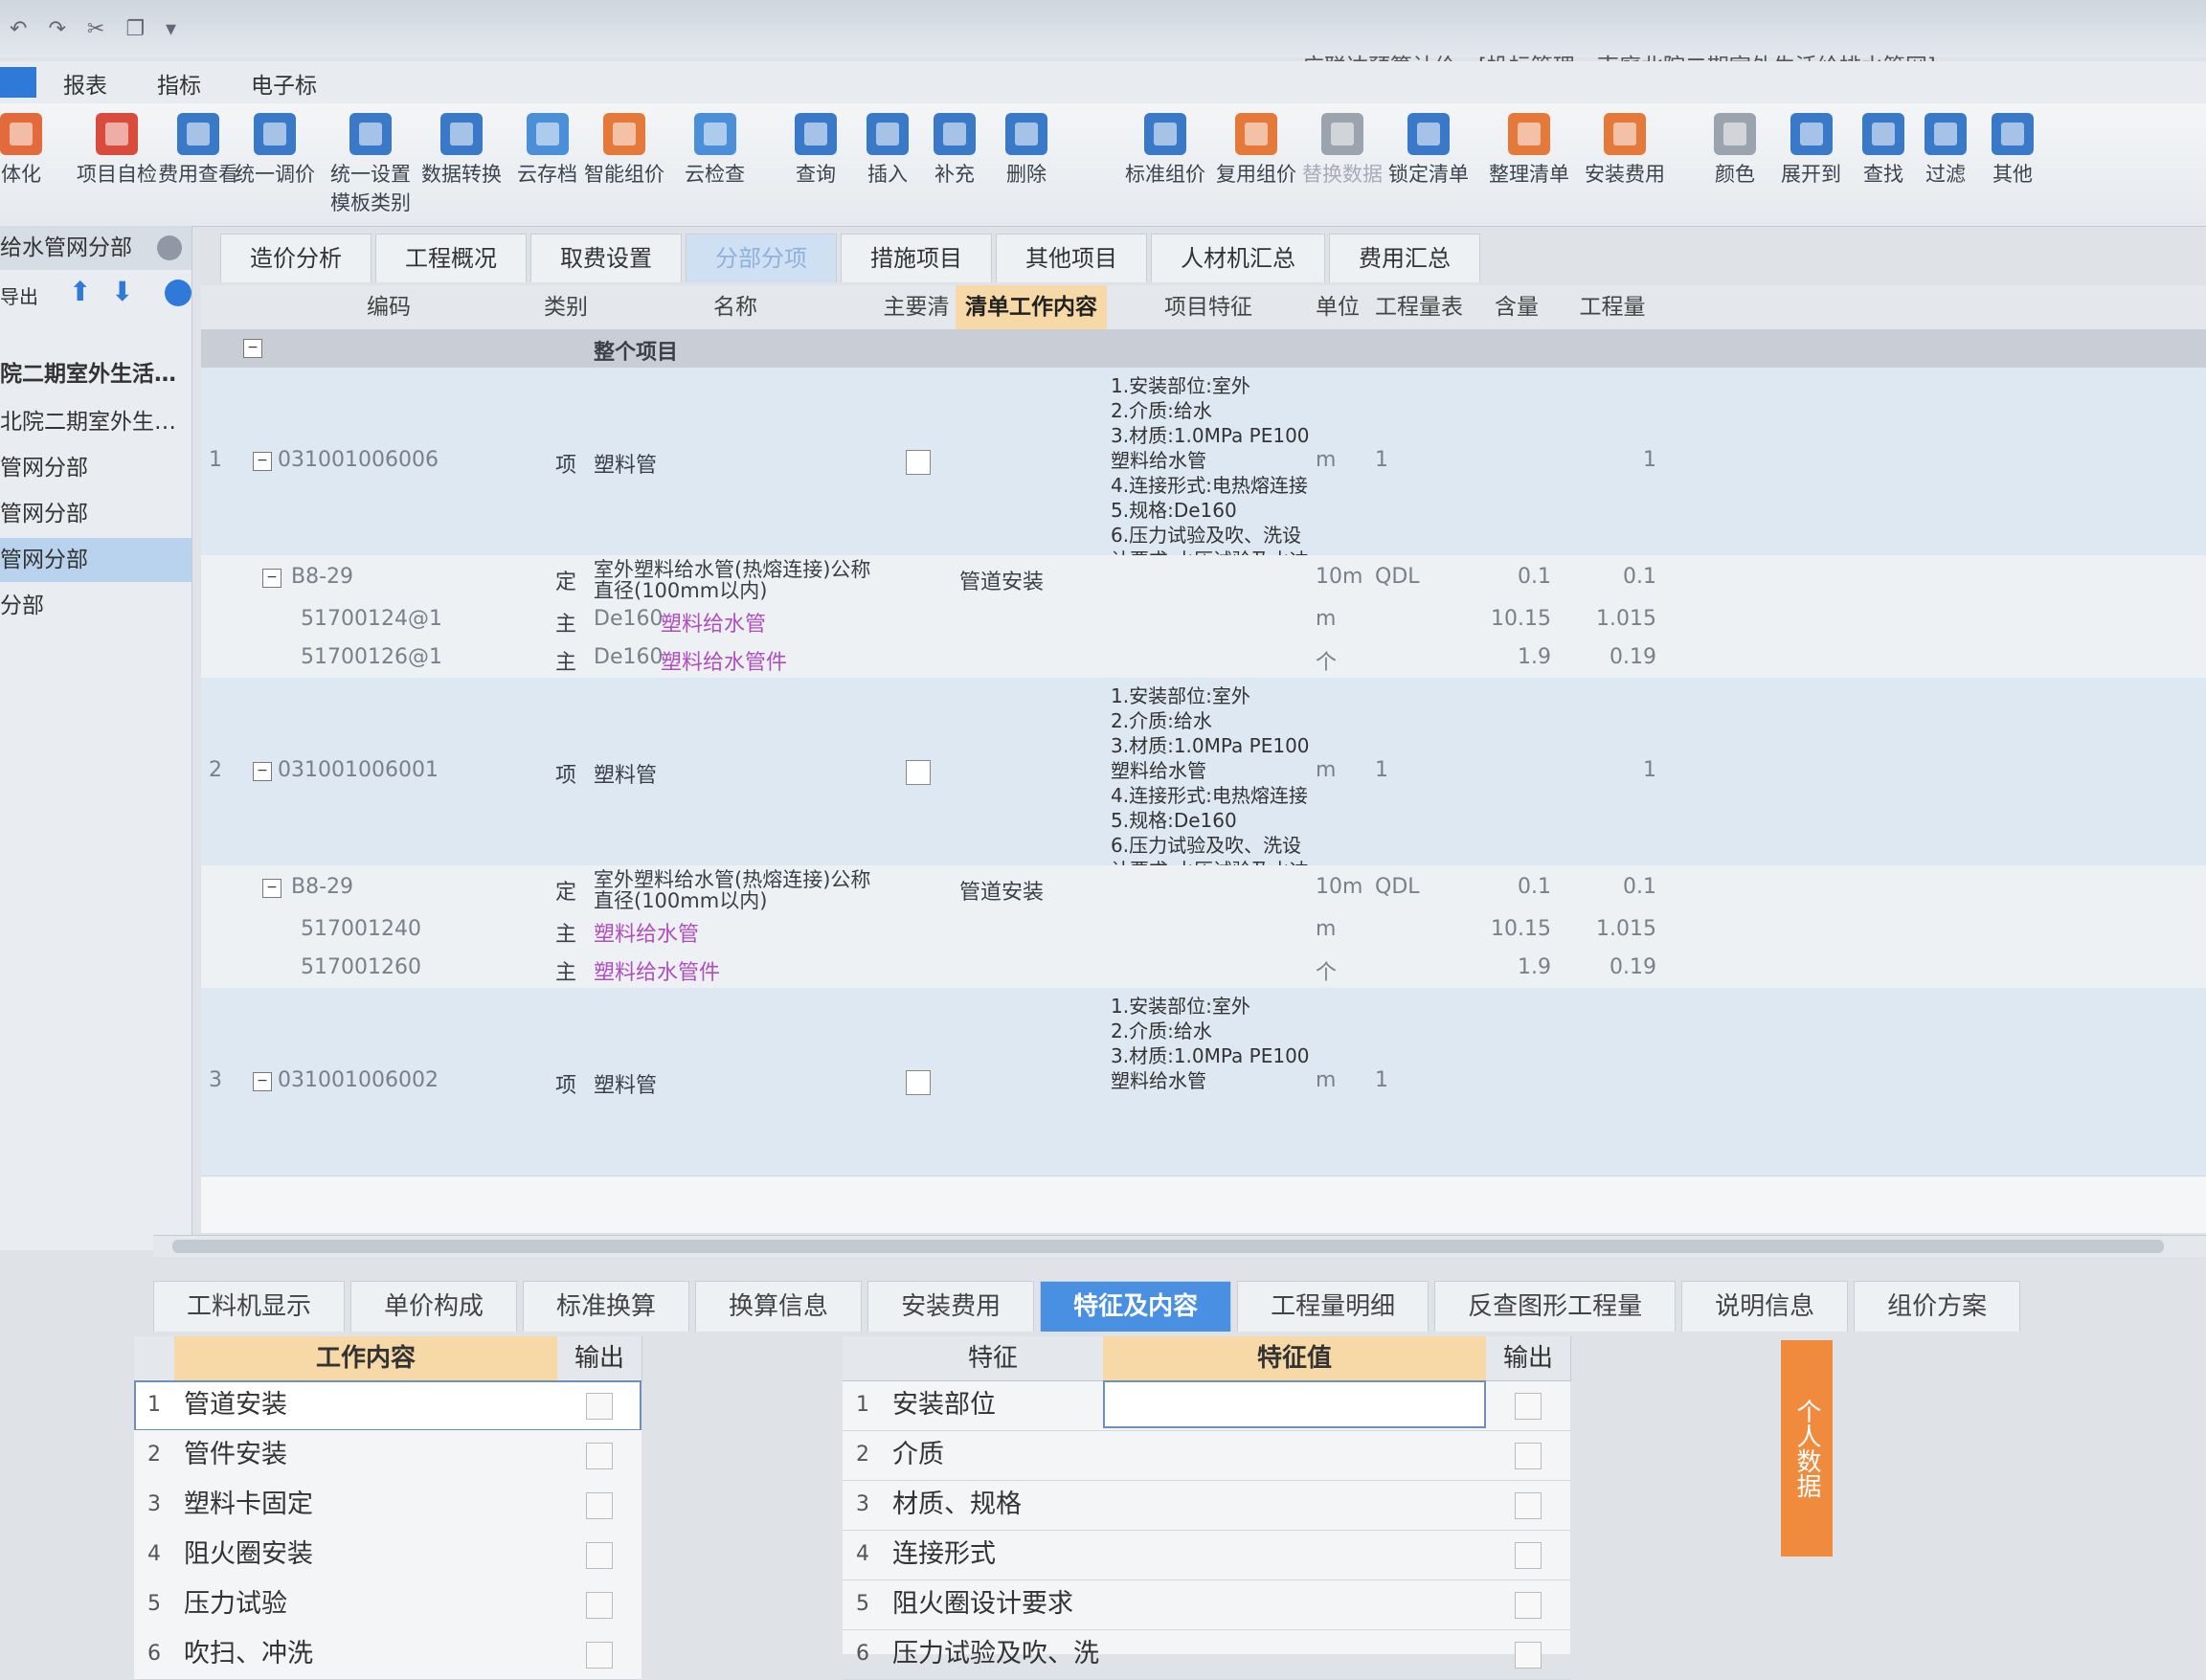  I want to click on header-name: 名称, so click(736, 308).